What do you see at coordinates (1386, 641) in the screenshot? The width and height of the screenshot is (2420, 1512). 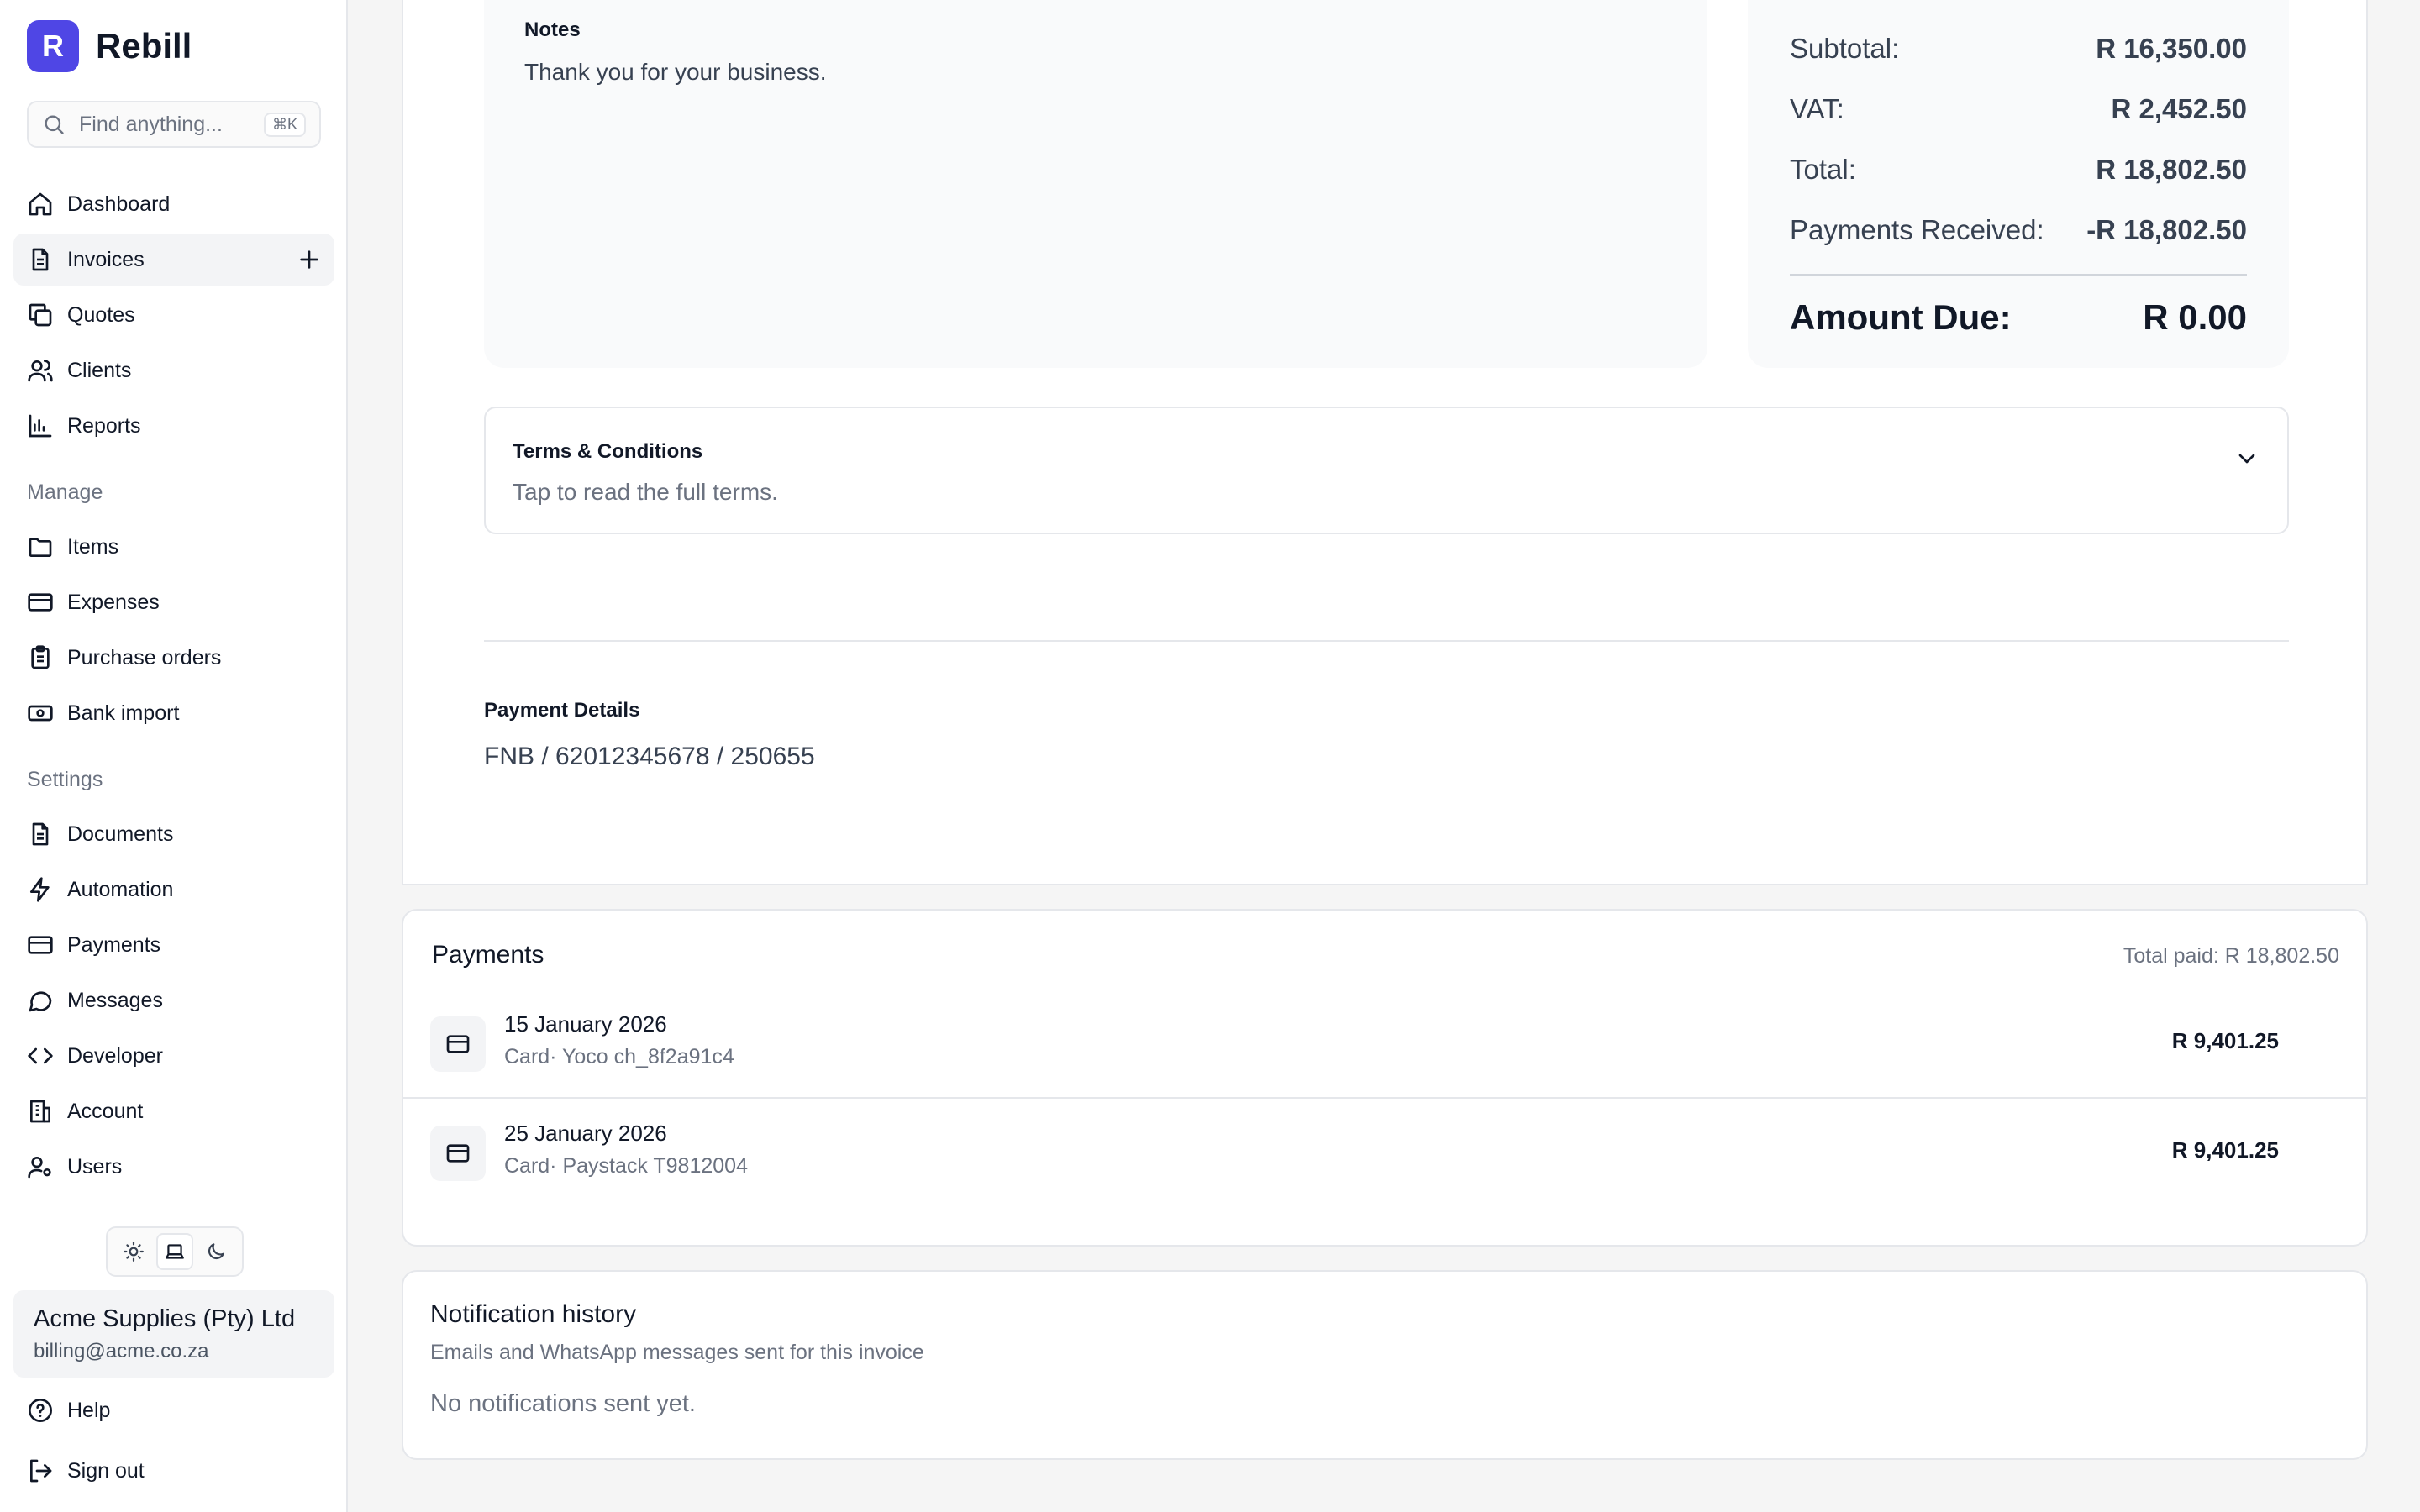 I see `divider` at bounding box center [1386, 641].